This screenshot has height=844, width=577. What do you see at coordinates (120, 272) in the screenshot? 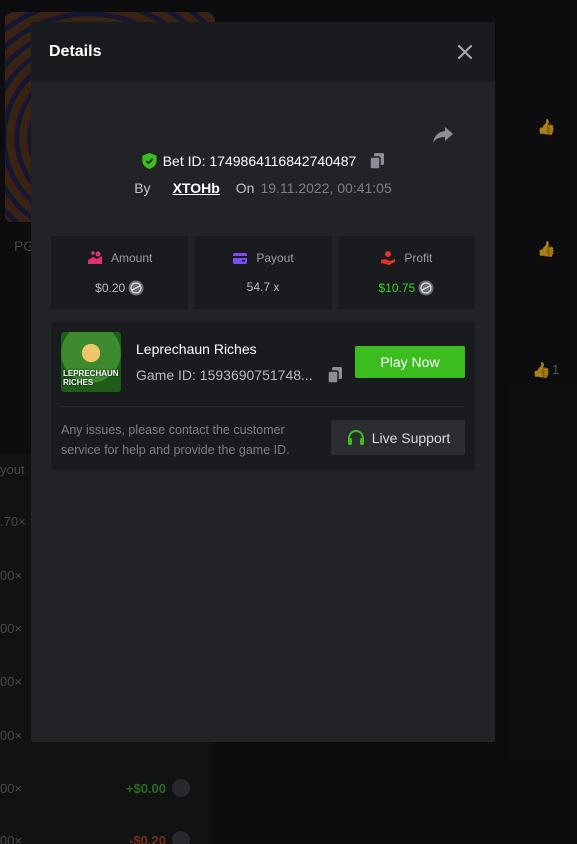
I see `stat-amount: Amount $0.20` at bounding box center [120, 272].